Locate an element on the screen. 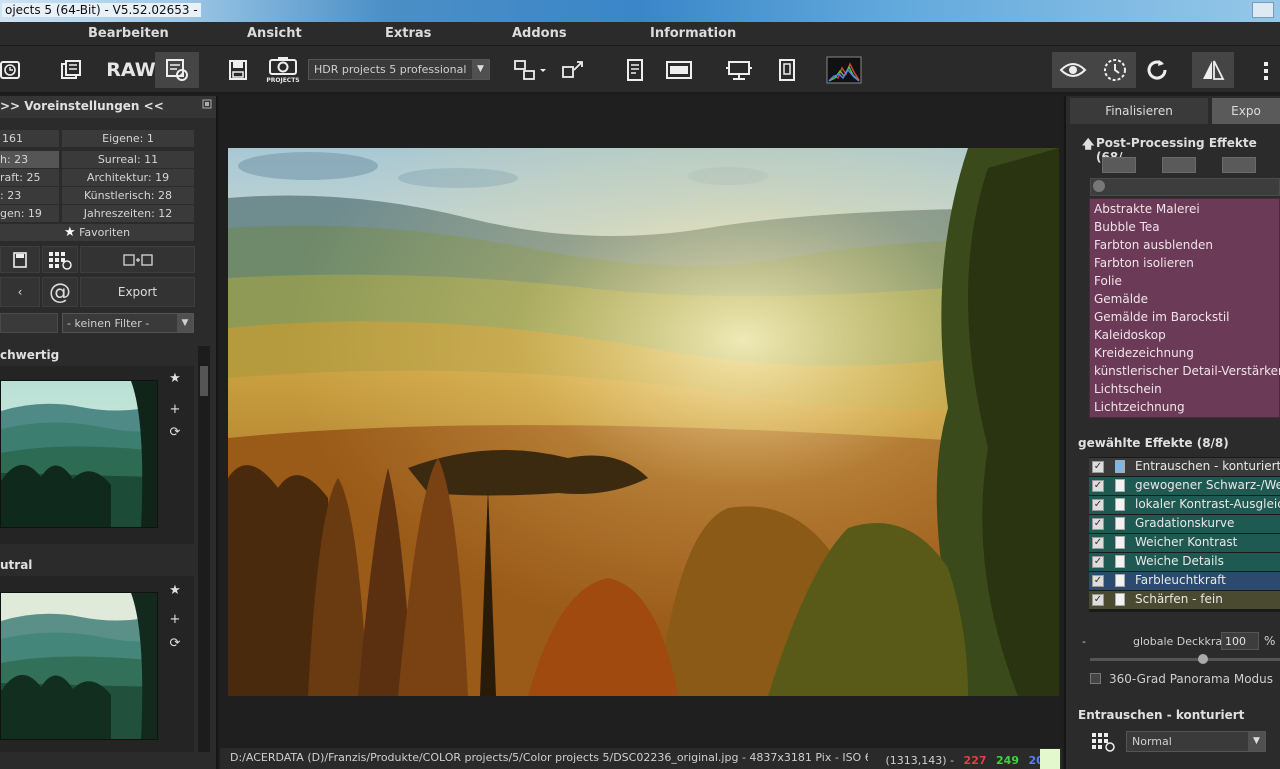  raw-button: RAW is located at coordinates (130, 70).